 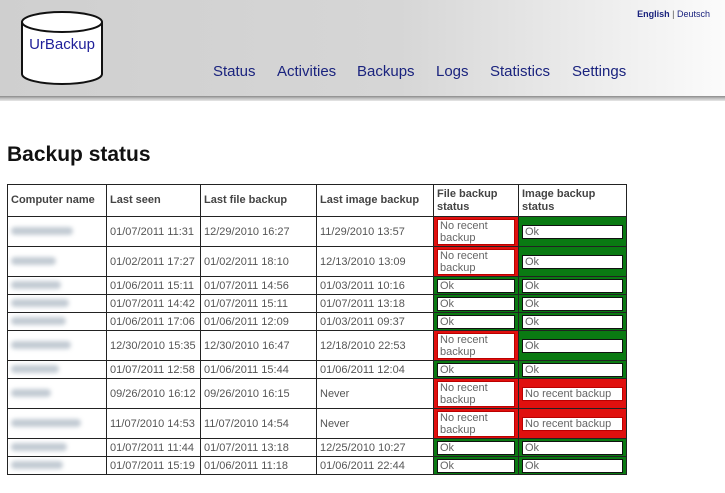 What do you see at coordinates (153, 369) in the screenshot?
I see `last-seen-cell: 01/07/2011 12:58` at bounding box center [153, 369].